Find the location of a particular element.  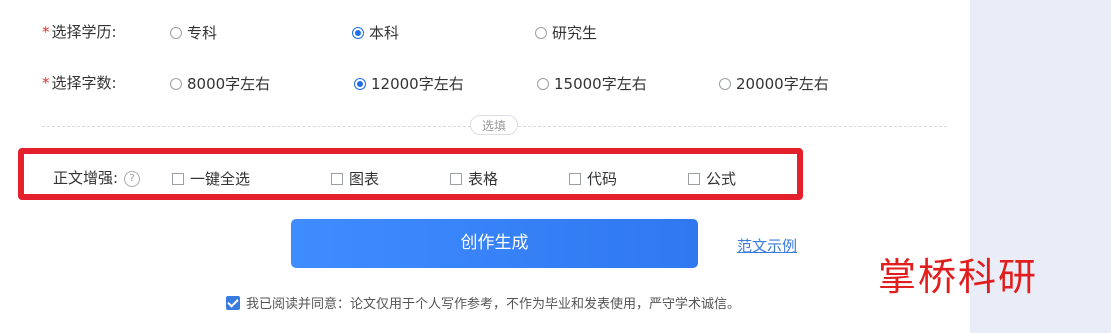

checkbox-chart: 图表 is located at coordinates (355, 178).